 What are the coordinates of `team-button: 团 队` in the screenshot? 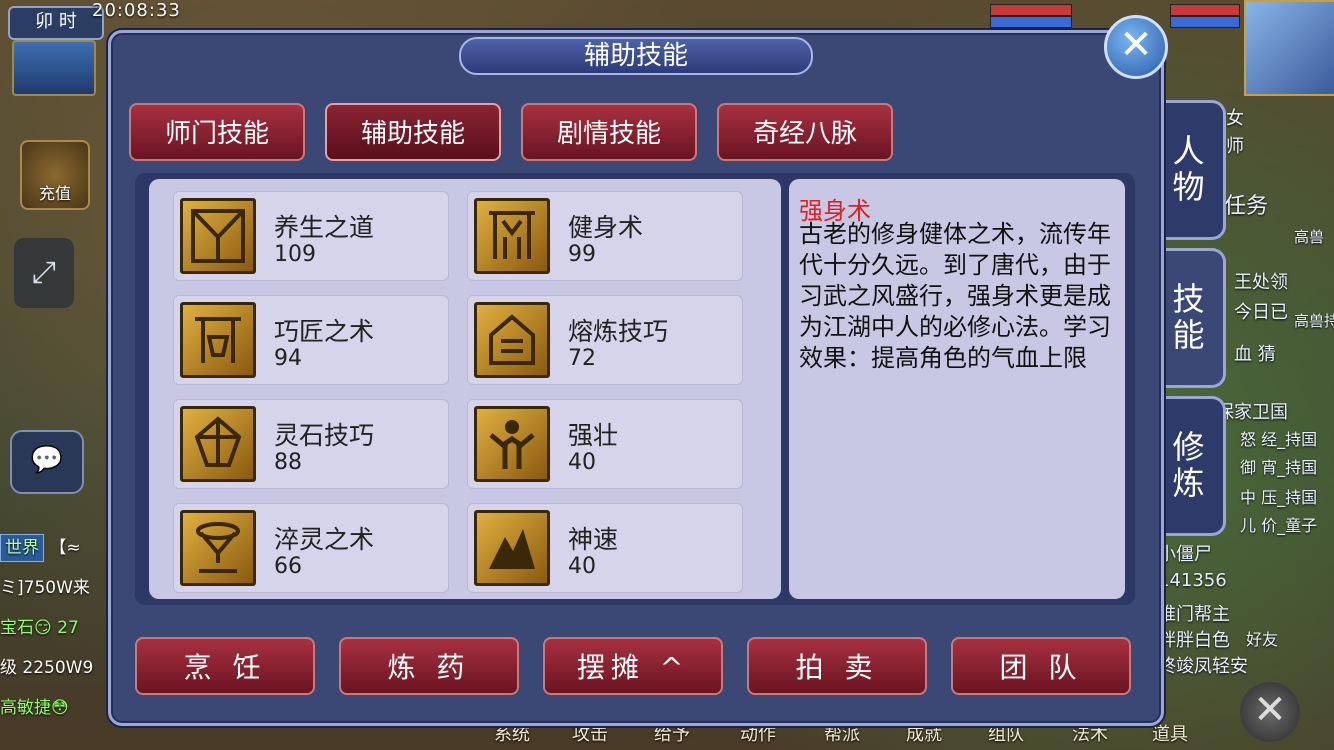 It's located at (1041, 666).